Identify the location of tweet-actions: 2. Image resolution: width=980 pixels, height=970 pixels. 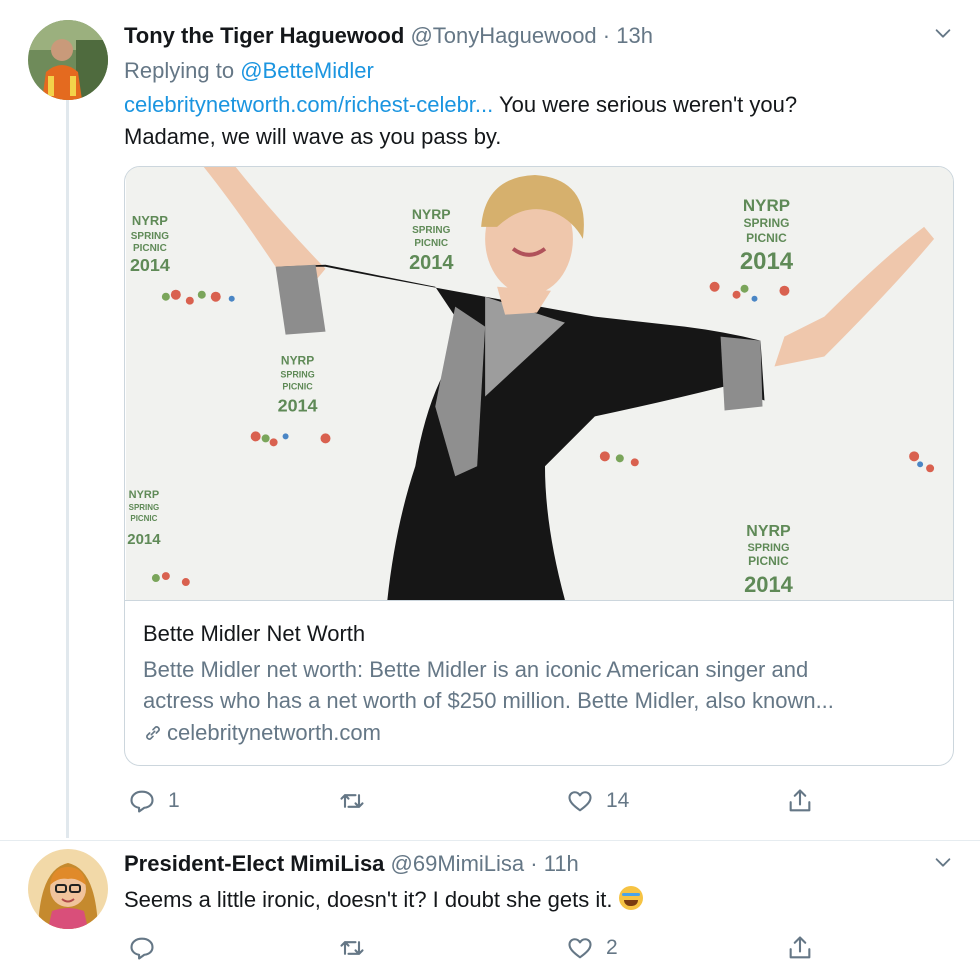
(484, 948).